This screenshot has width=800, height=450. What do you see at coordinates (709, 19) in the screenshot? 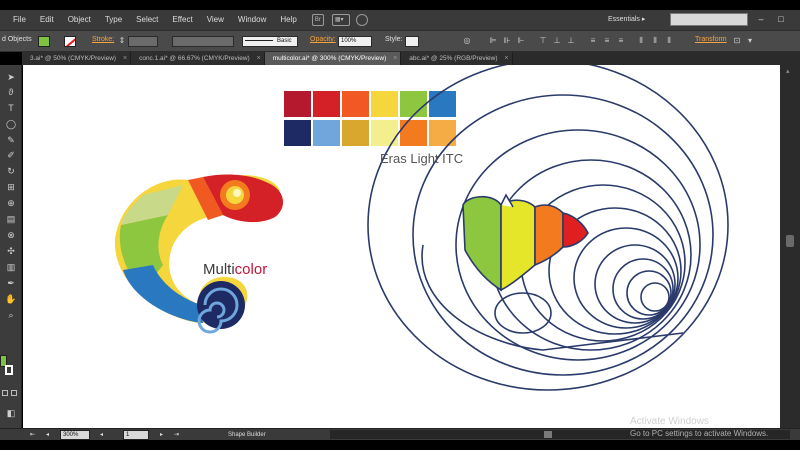
I see `search-input` at bounding box center [709, 19].